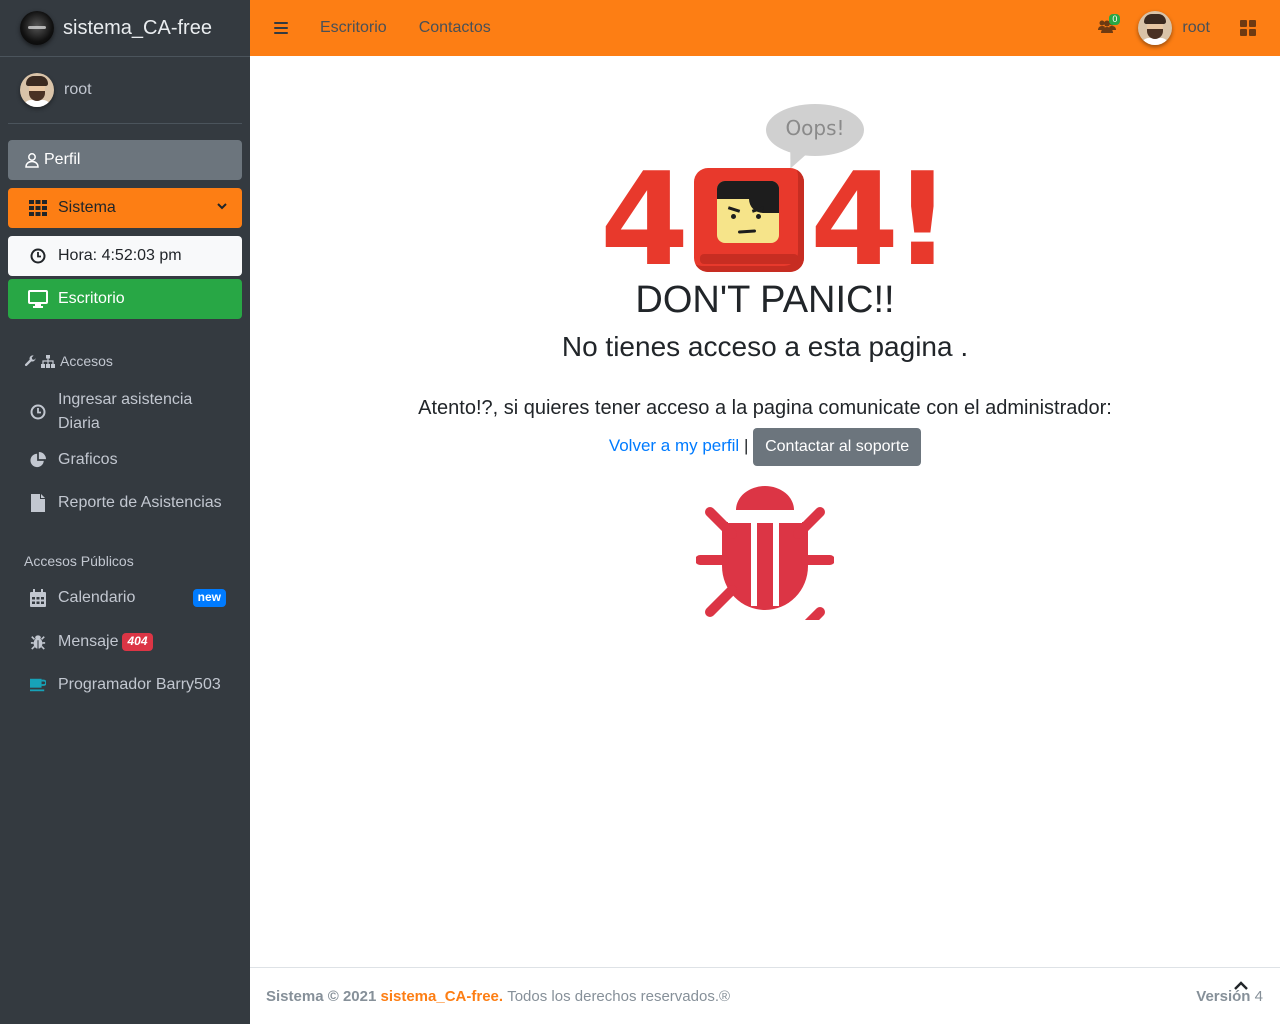 This screenshot has width=1280, height=1024. I want to click on sidebar-item-asistencia: Ingresar asistencia Diaria, so click(125, 412).